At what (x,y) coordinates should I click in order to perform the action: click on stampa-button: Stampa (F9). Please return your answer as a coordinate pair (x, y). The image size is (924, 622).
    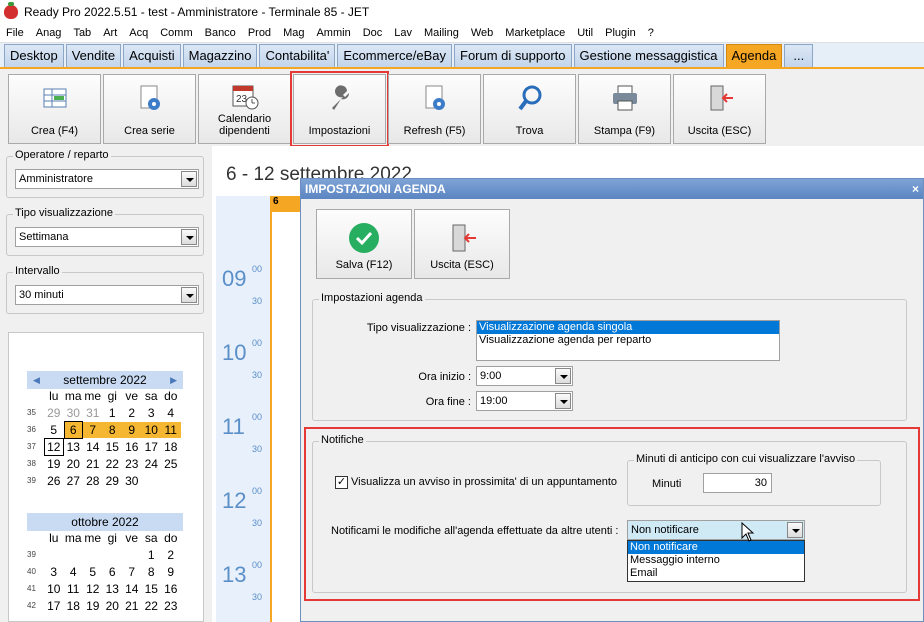
    Looking at the image, I should click on (624, 109).